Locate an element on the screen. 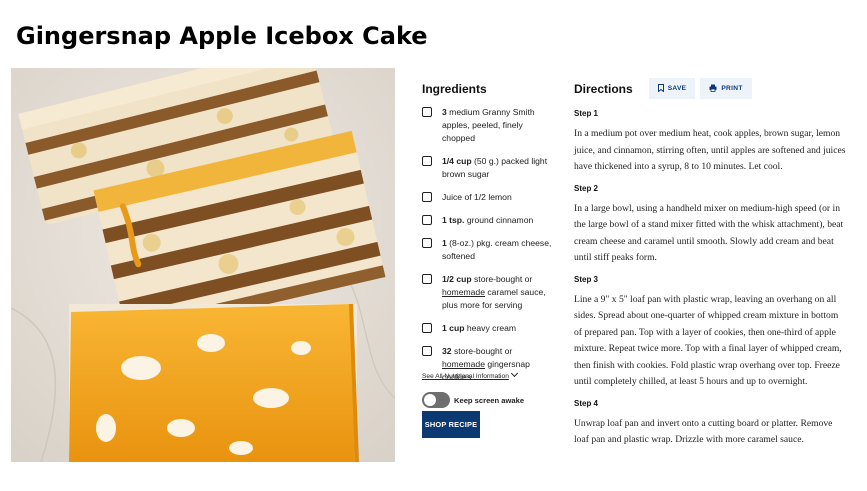 The image size is (867, 491). ingredient-text: 1 (8-oz.) pkg. cream cheese, softened is located at coordinates (497, 249).